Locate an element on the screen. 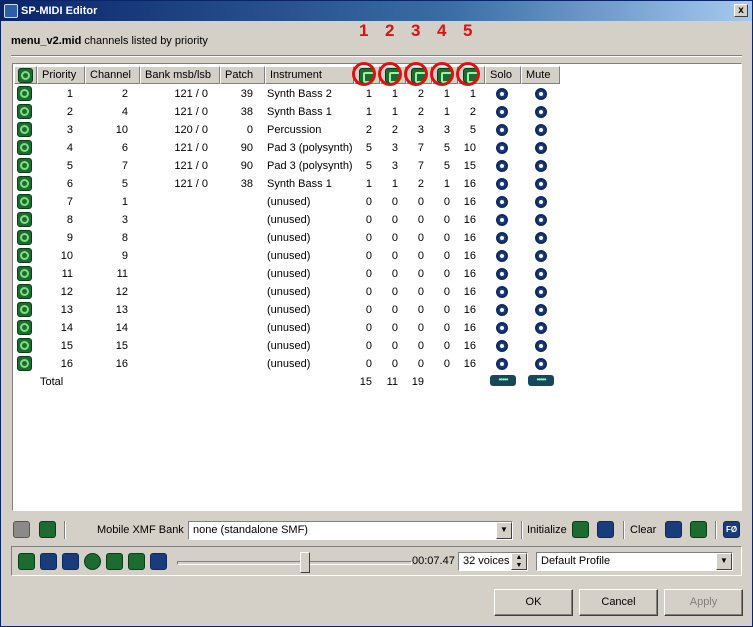  table-row: 2 4 121 / 0 38 Synth Bass 1 1 1 2 1 2 is located at coordinates (377, 112).